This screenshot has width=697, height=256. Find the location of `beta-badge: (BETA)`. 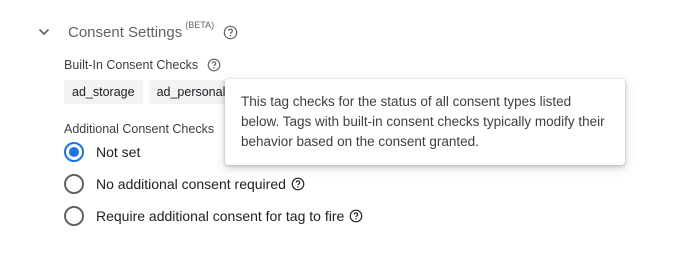

beta-badge: (BETA) is located at coordinates (200, 25).